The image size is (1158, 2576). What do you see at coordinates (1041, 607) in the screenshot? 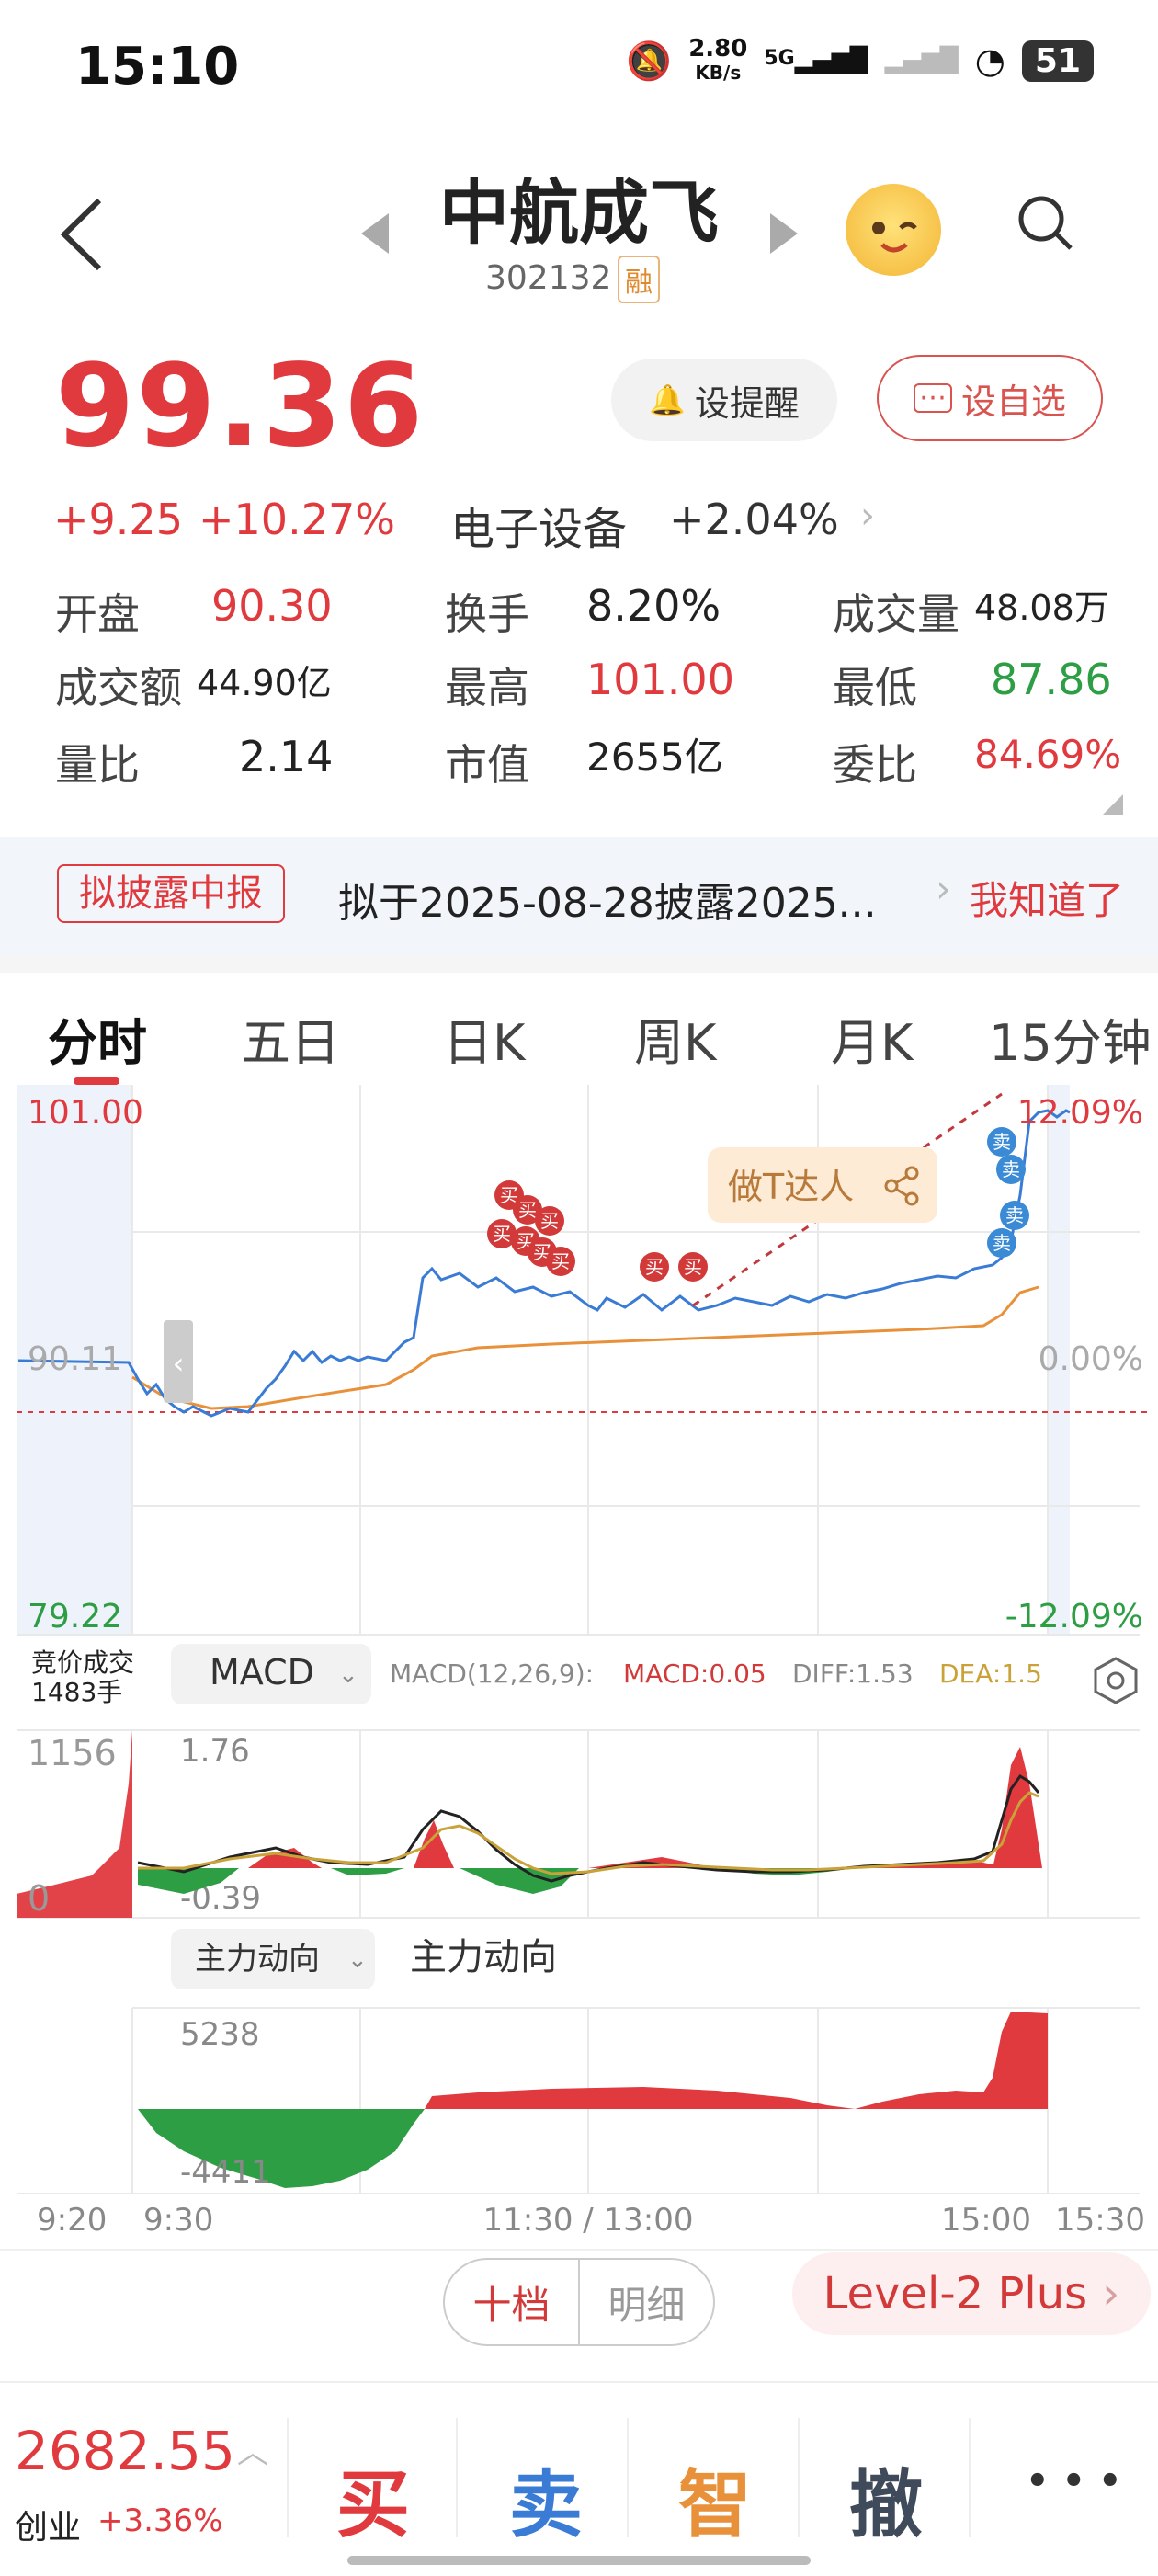
I see `stat-value: 48.08万` at bounding box center [1041, 607].